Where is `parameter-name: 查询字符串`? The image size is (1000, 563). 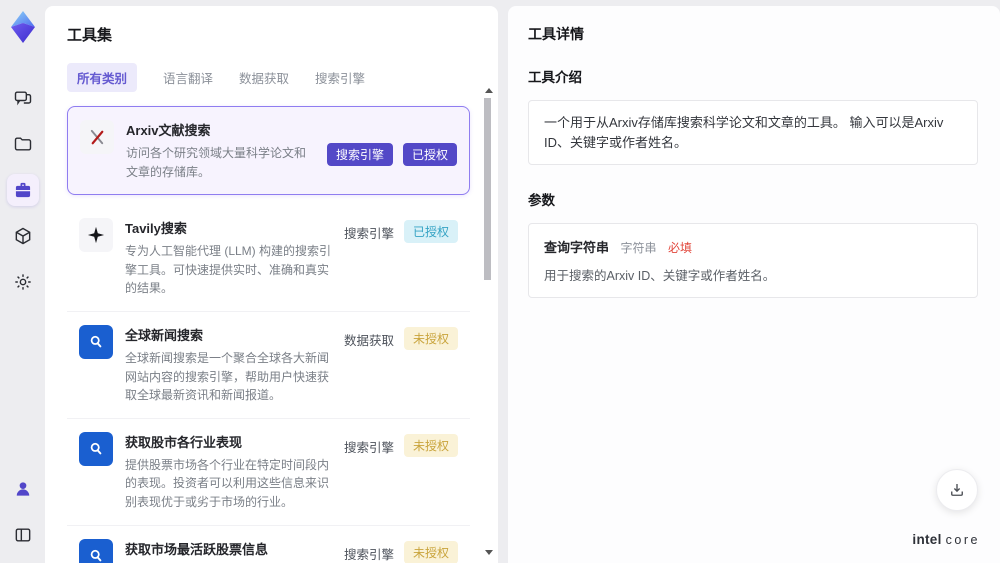 parameter-name: 查询字符串 is located at coordinates (577, 247).